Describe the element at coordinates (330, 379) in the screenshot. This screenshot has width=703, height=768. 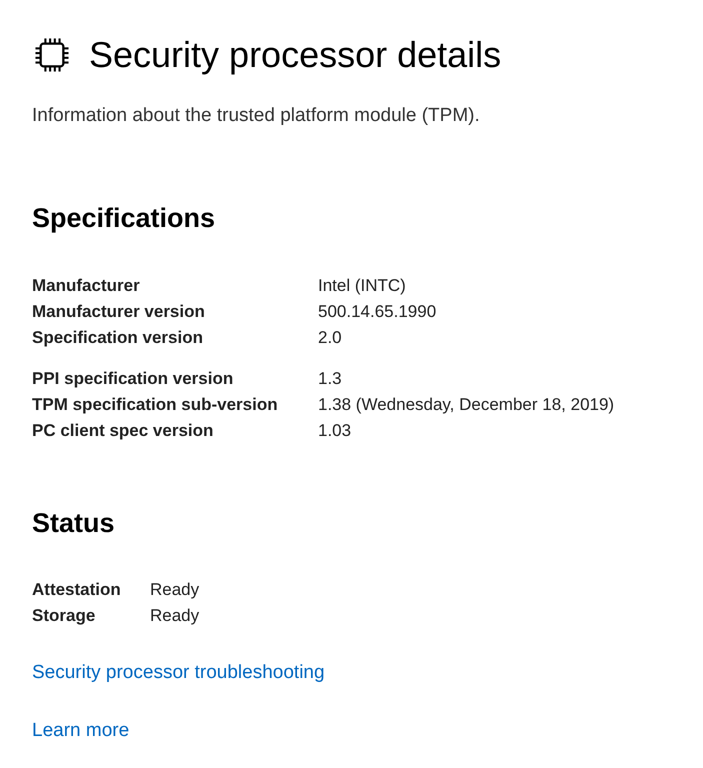
I see `spec-value: 1.3` at that location.